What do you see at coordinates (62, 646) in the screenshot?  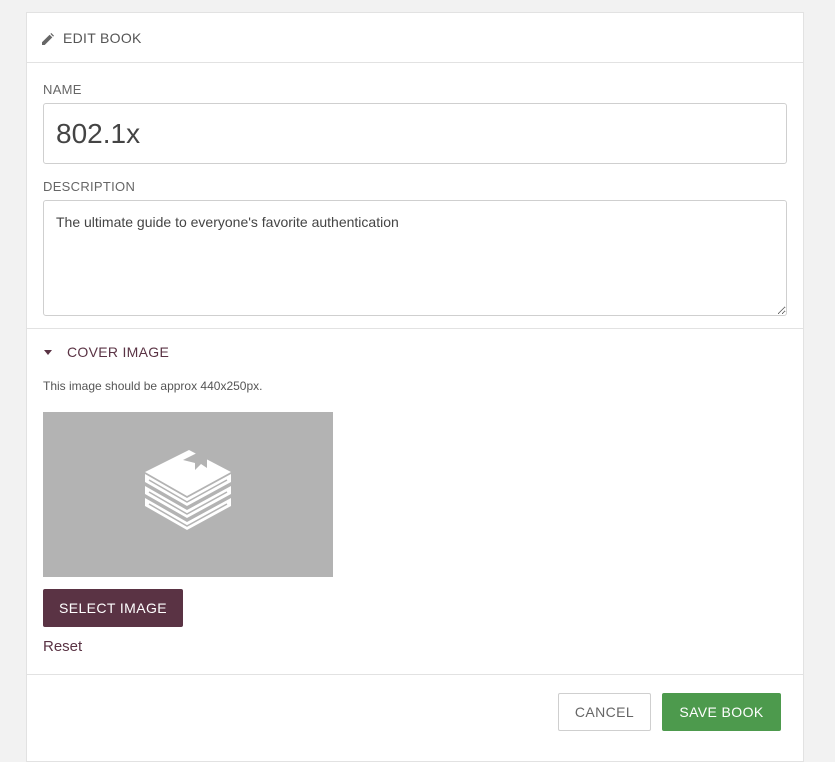 I see `reset-link: Reset` at bounding box center [62, 646].